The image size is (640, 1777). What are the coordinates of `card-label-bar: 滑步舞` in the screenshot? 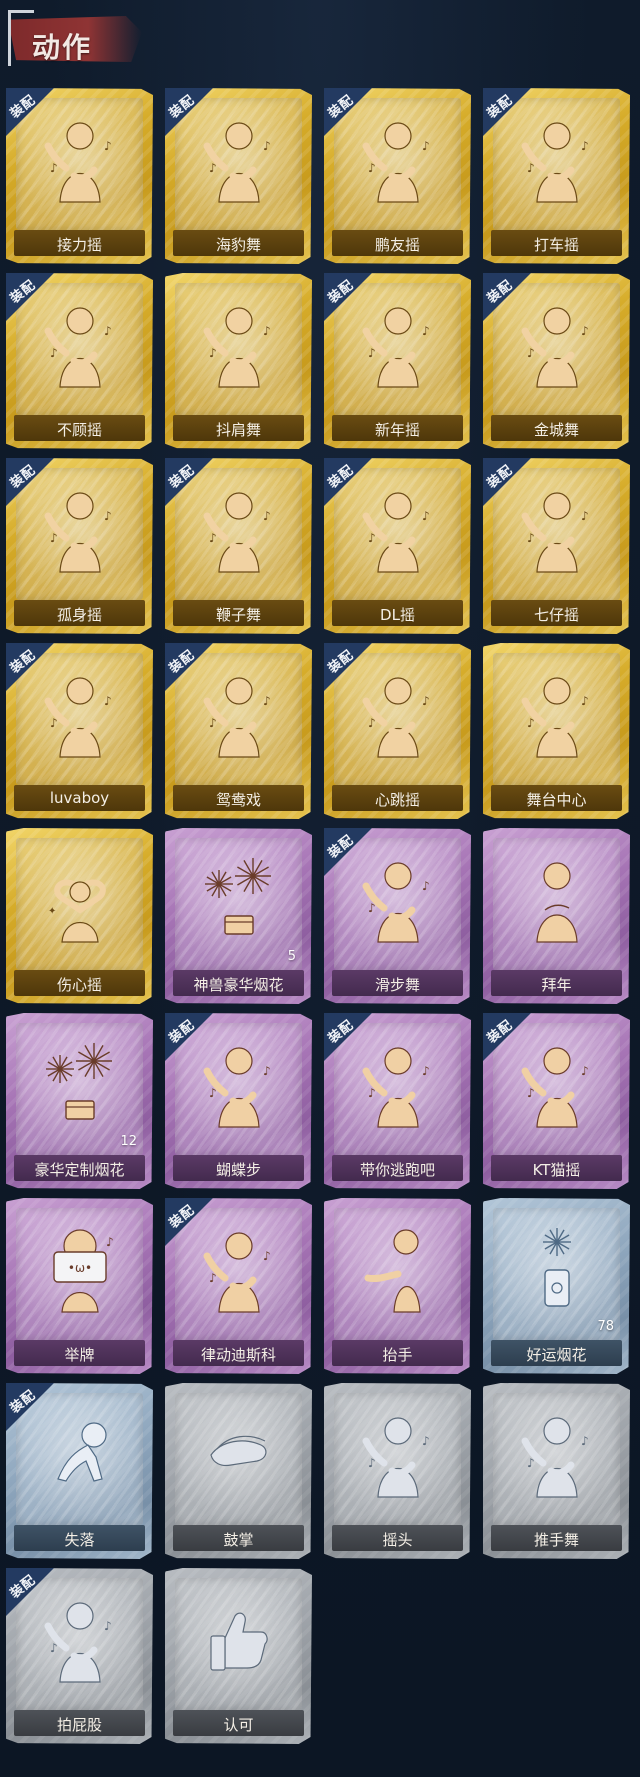 It's located at (397, 983).